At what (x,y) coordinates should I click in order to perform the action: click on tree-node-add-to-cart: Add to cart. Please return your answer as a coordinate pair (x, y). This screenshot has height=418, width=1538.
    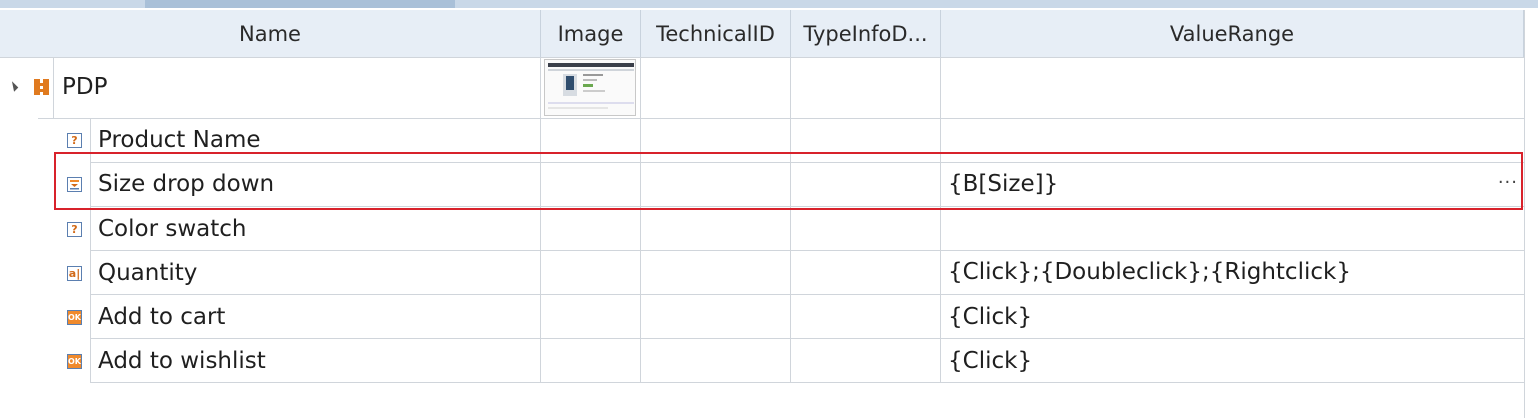
    Looking at the image, I should click on (161, 317).